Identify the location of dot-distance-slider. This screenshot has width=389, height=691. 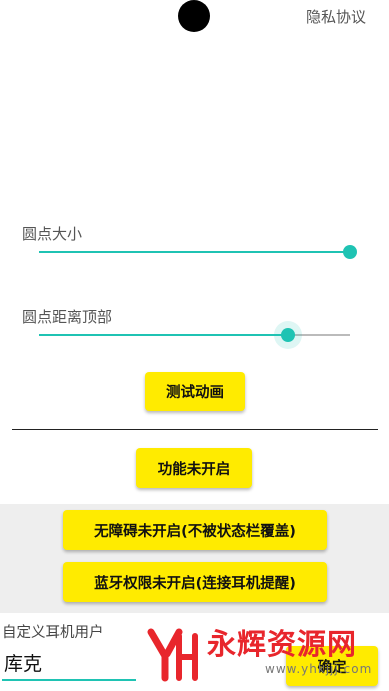
(194, 335).